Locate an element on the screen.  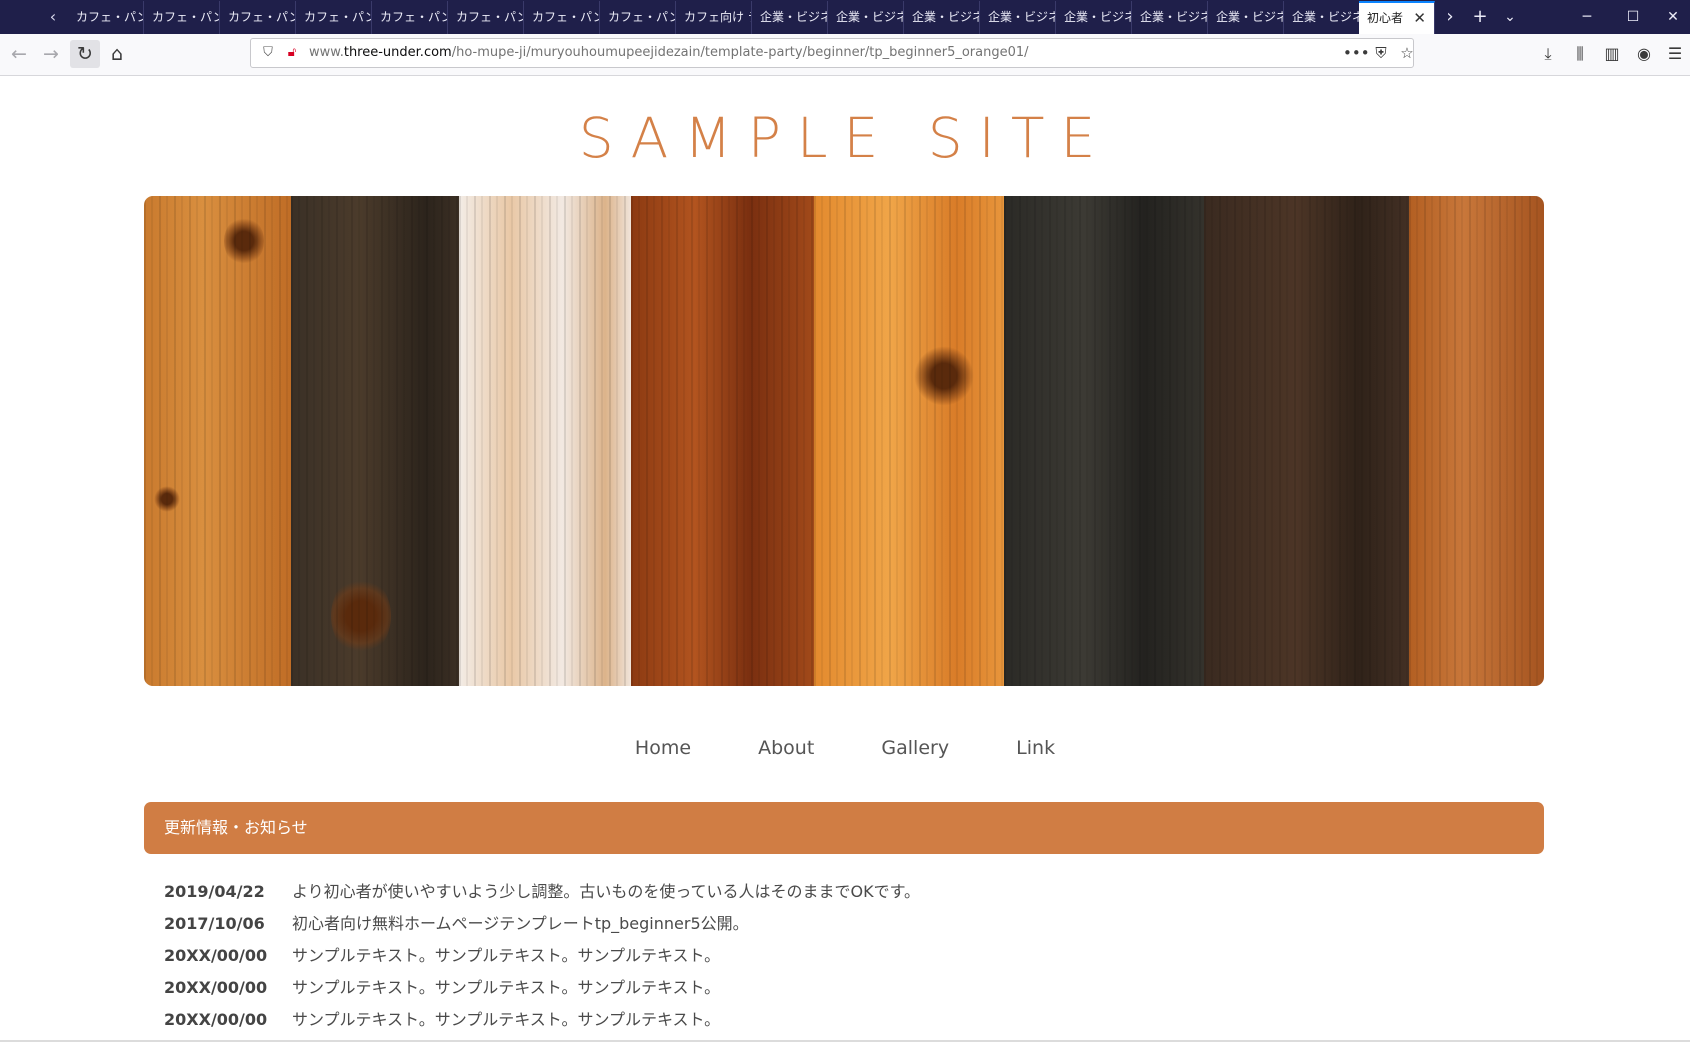
menu-item-about: About is located at coordinates (786, 748).